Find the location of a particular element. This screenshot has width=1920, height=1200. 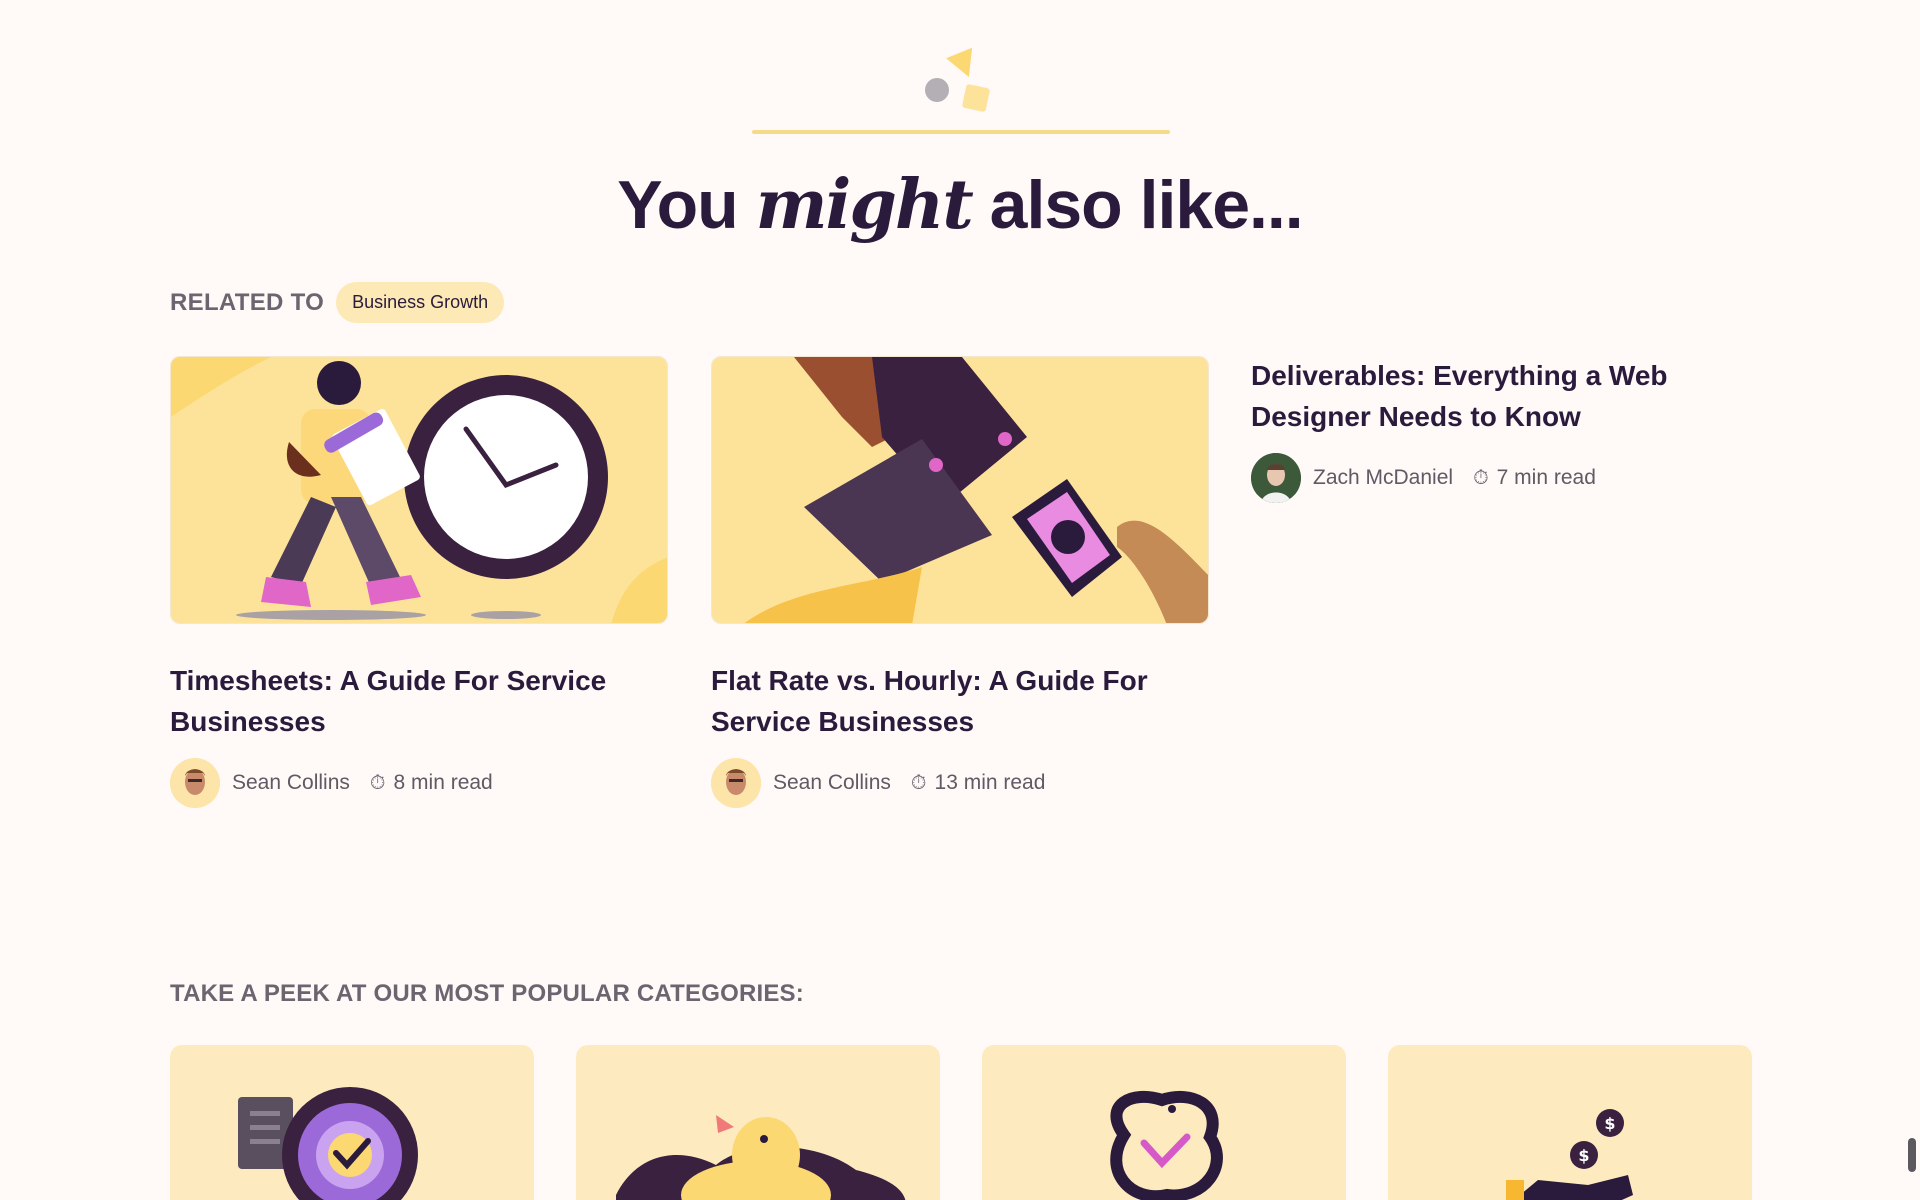

triangle-shape is located at coordinates (964, 65).